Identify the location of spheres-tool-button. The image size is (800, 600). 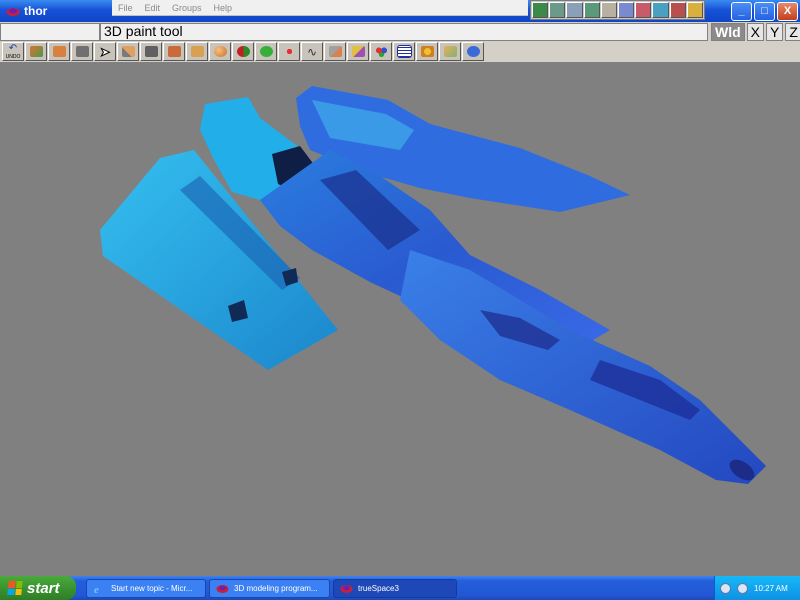
(381, 51).